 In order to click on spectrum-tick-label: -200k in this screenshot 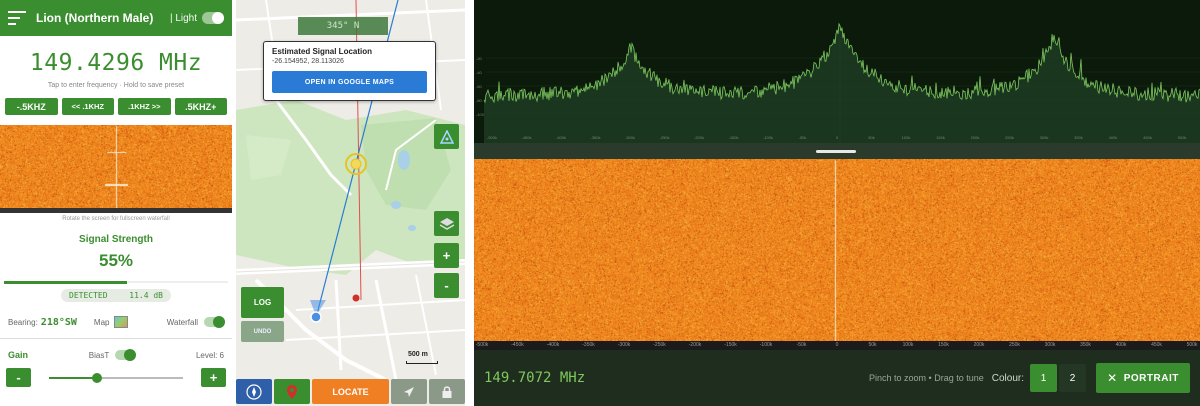, I will do `click(699, 137)`.